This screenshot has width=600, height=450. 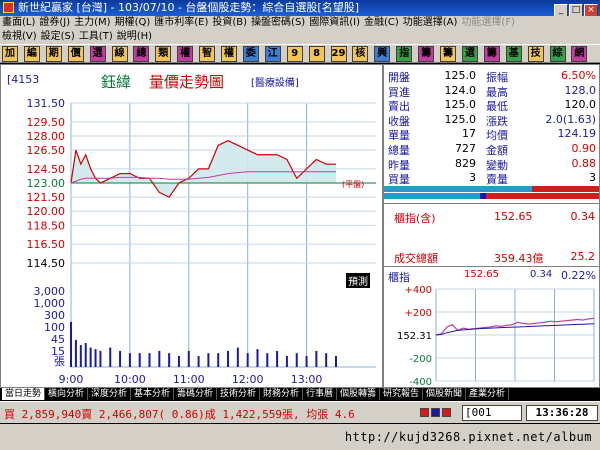 What do you see at coordinates (67, 394) in the screenshot?
I see `tab-2: 橫向分析` at bounding box center [67, 394].